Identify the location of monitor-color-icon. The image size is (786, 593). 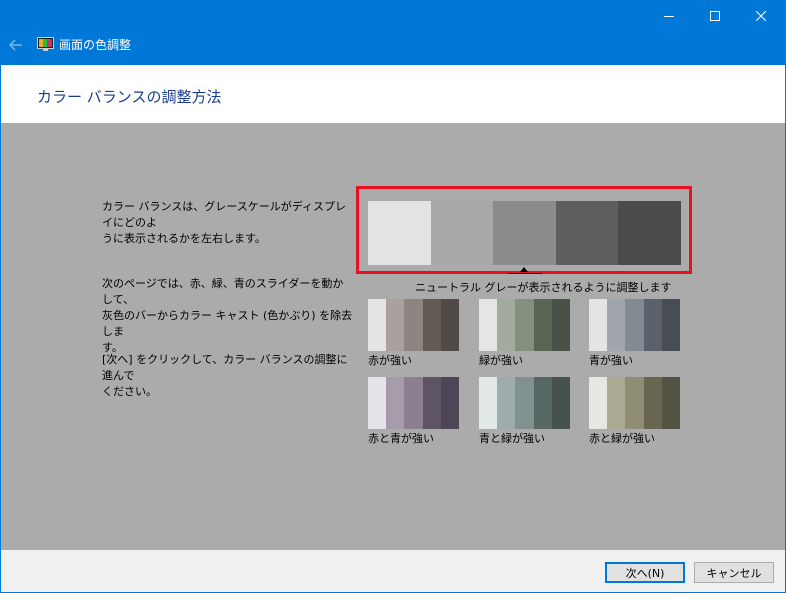
(45, 44).